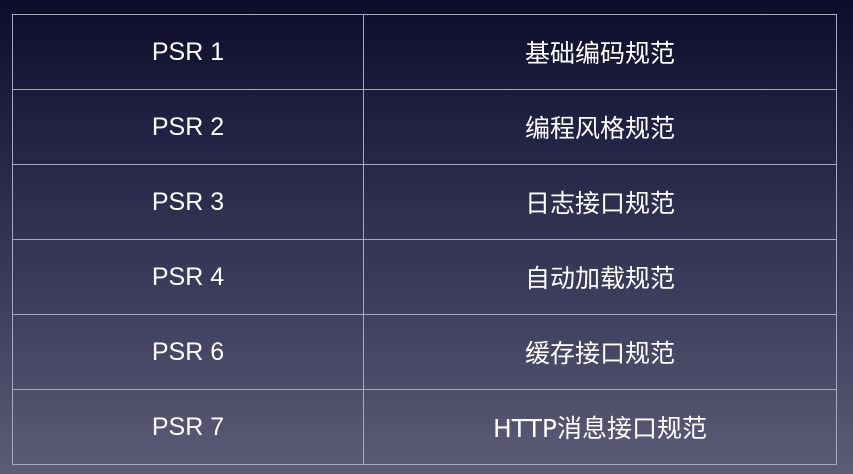  What do you see at coordinates (600, 352) in the screenshot?
I see `description-cell: 缓存接口规范` at bounding box center [600, 352].